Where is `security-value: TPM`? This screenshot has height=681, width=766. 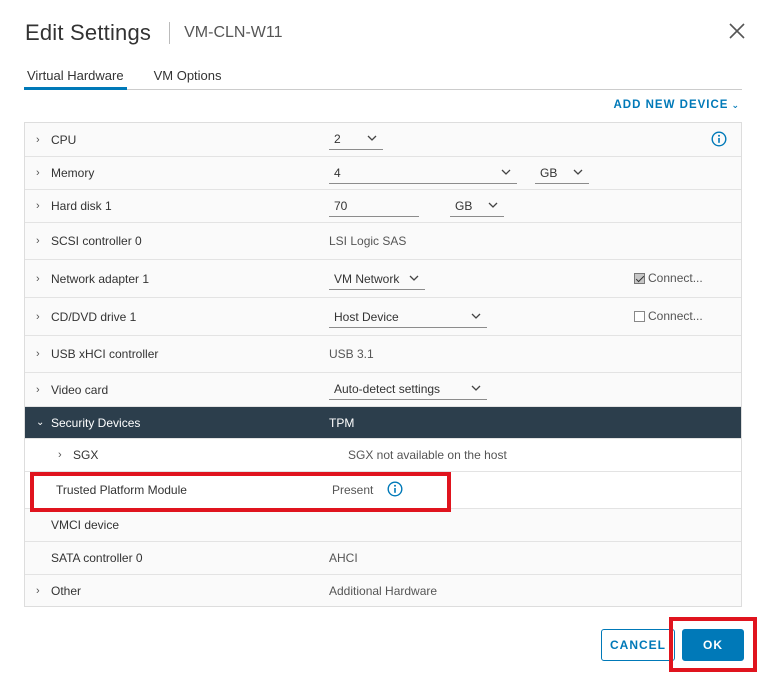 security-value: TPM is located at coordinates (342, 422).